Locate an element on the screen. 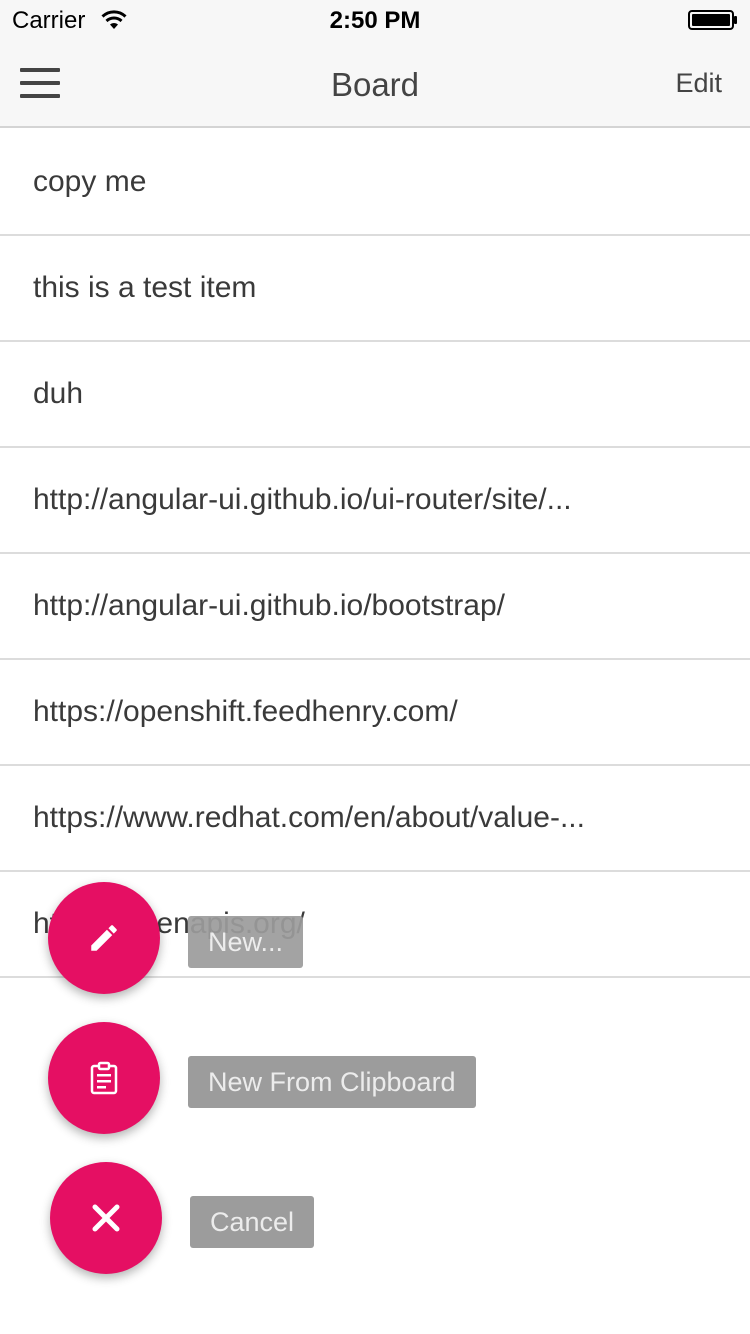 The height and width of the screenshot is (1334, 750). new-from-clipboard-button is located at coordinates (104, 1078).